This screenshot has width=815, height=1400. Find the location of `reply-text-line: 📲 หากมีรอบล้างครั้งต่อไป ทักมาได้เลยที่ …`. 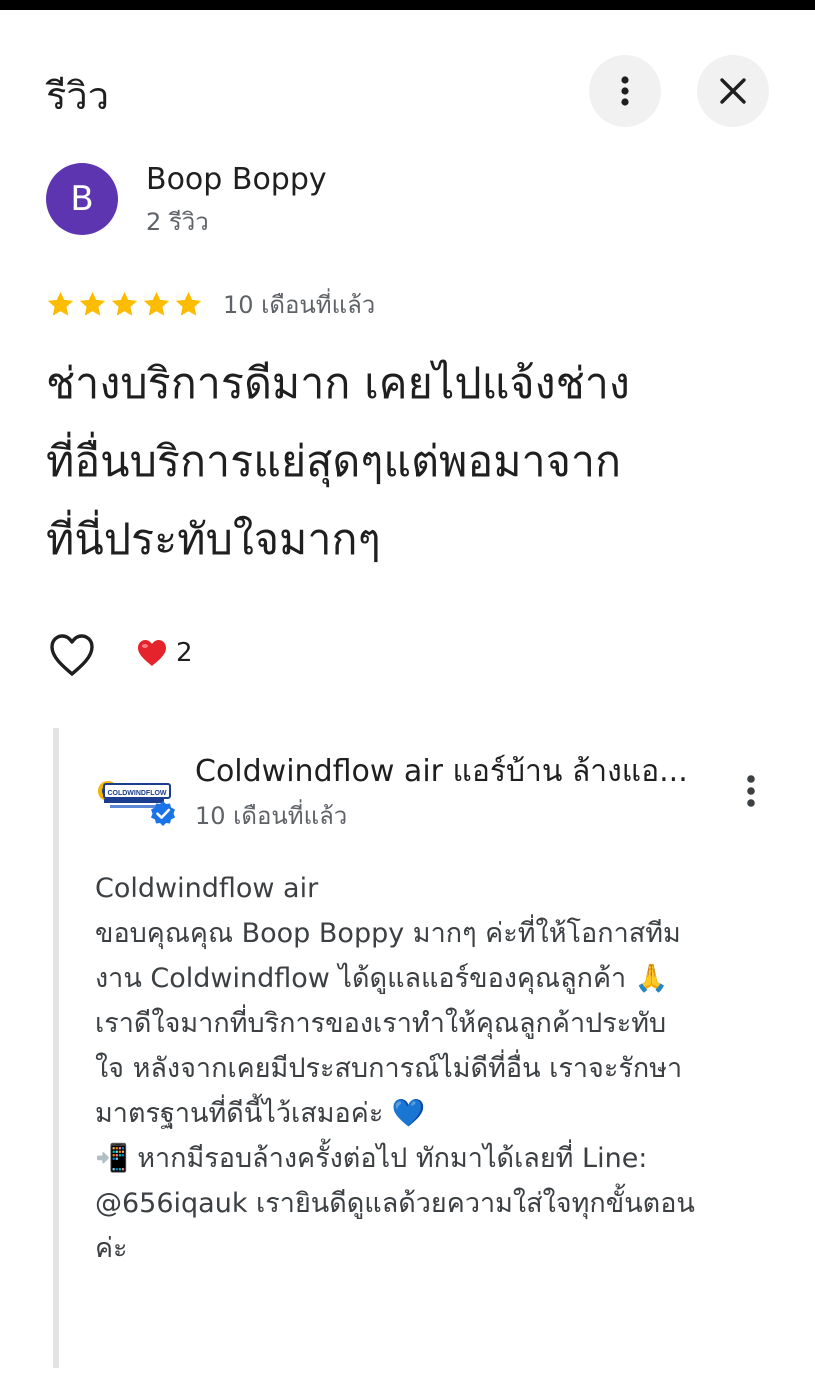

reply-text-line: 📲 หากมีรอบล้างครั้งต่อไป ทักมาได้เลยที่ … is located at coordinates (371, 1158).